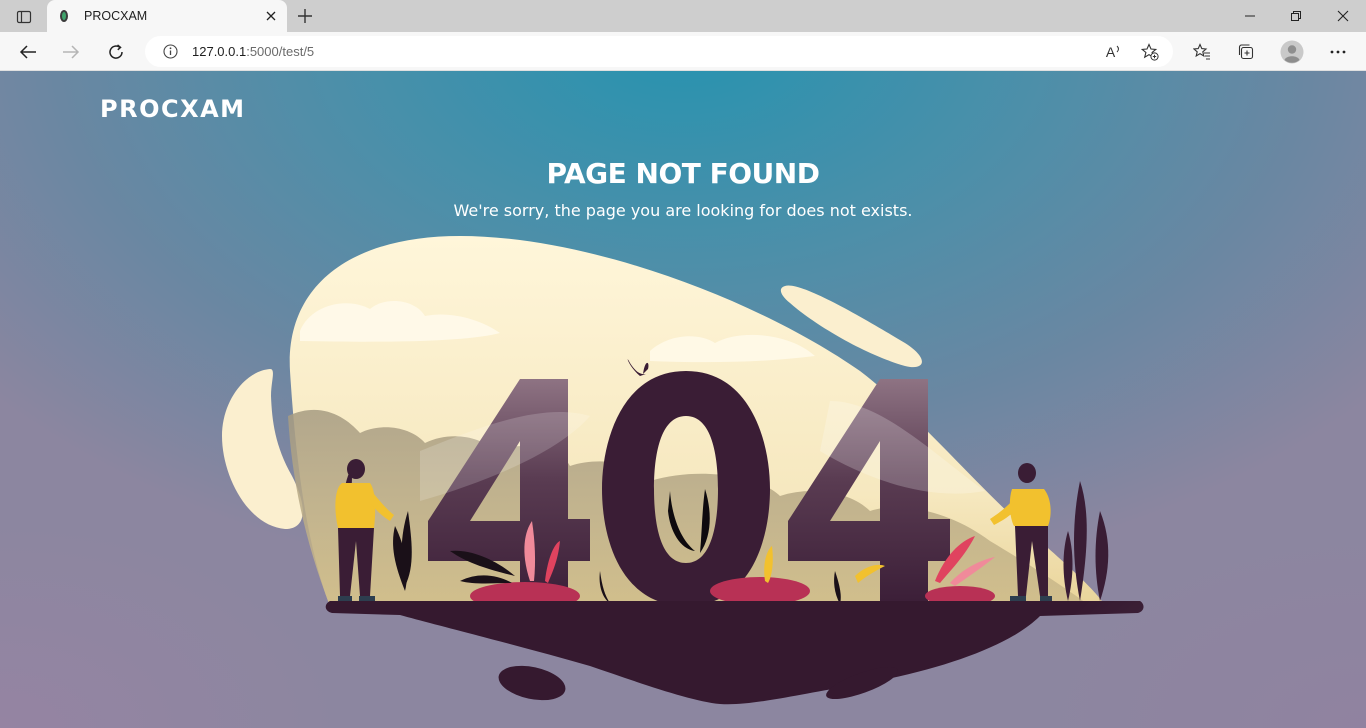  Describe the element at coordinates (683, 16) in the screenshot. I see `tab-strip: PROCXAM` at that location.